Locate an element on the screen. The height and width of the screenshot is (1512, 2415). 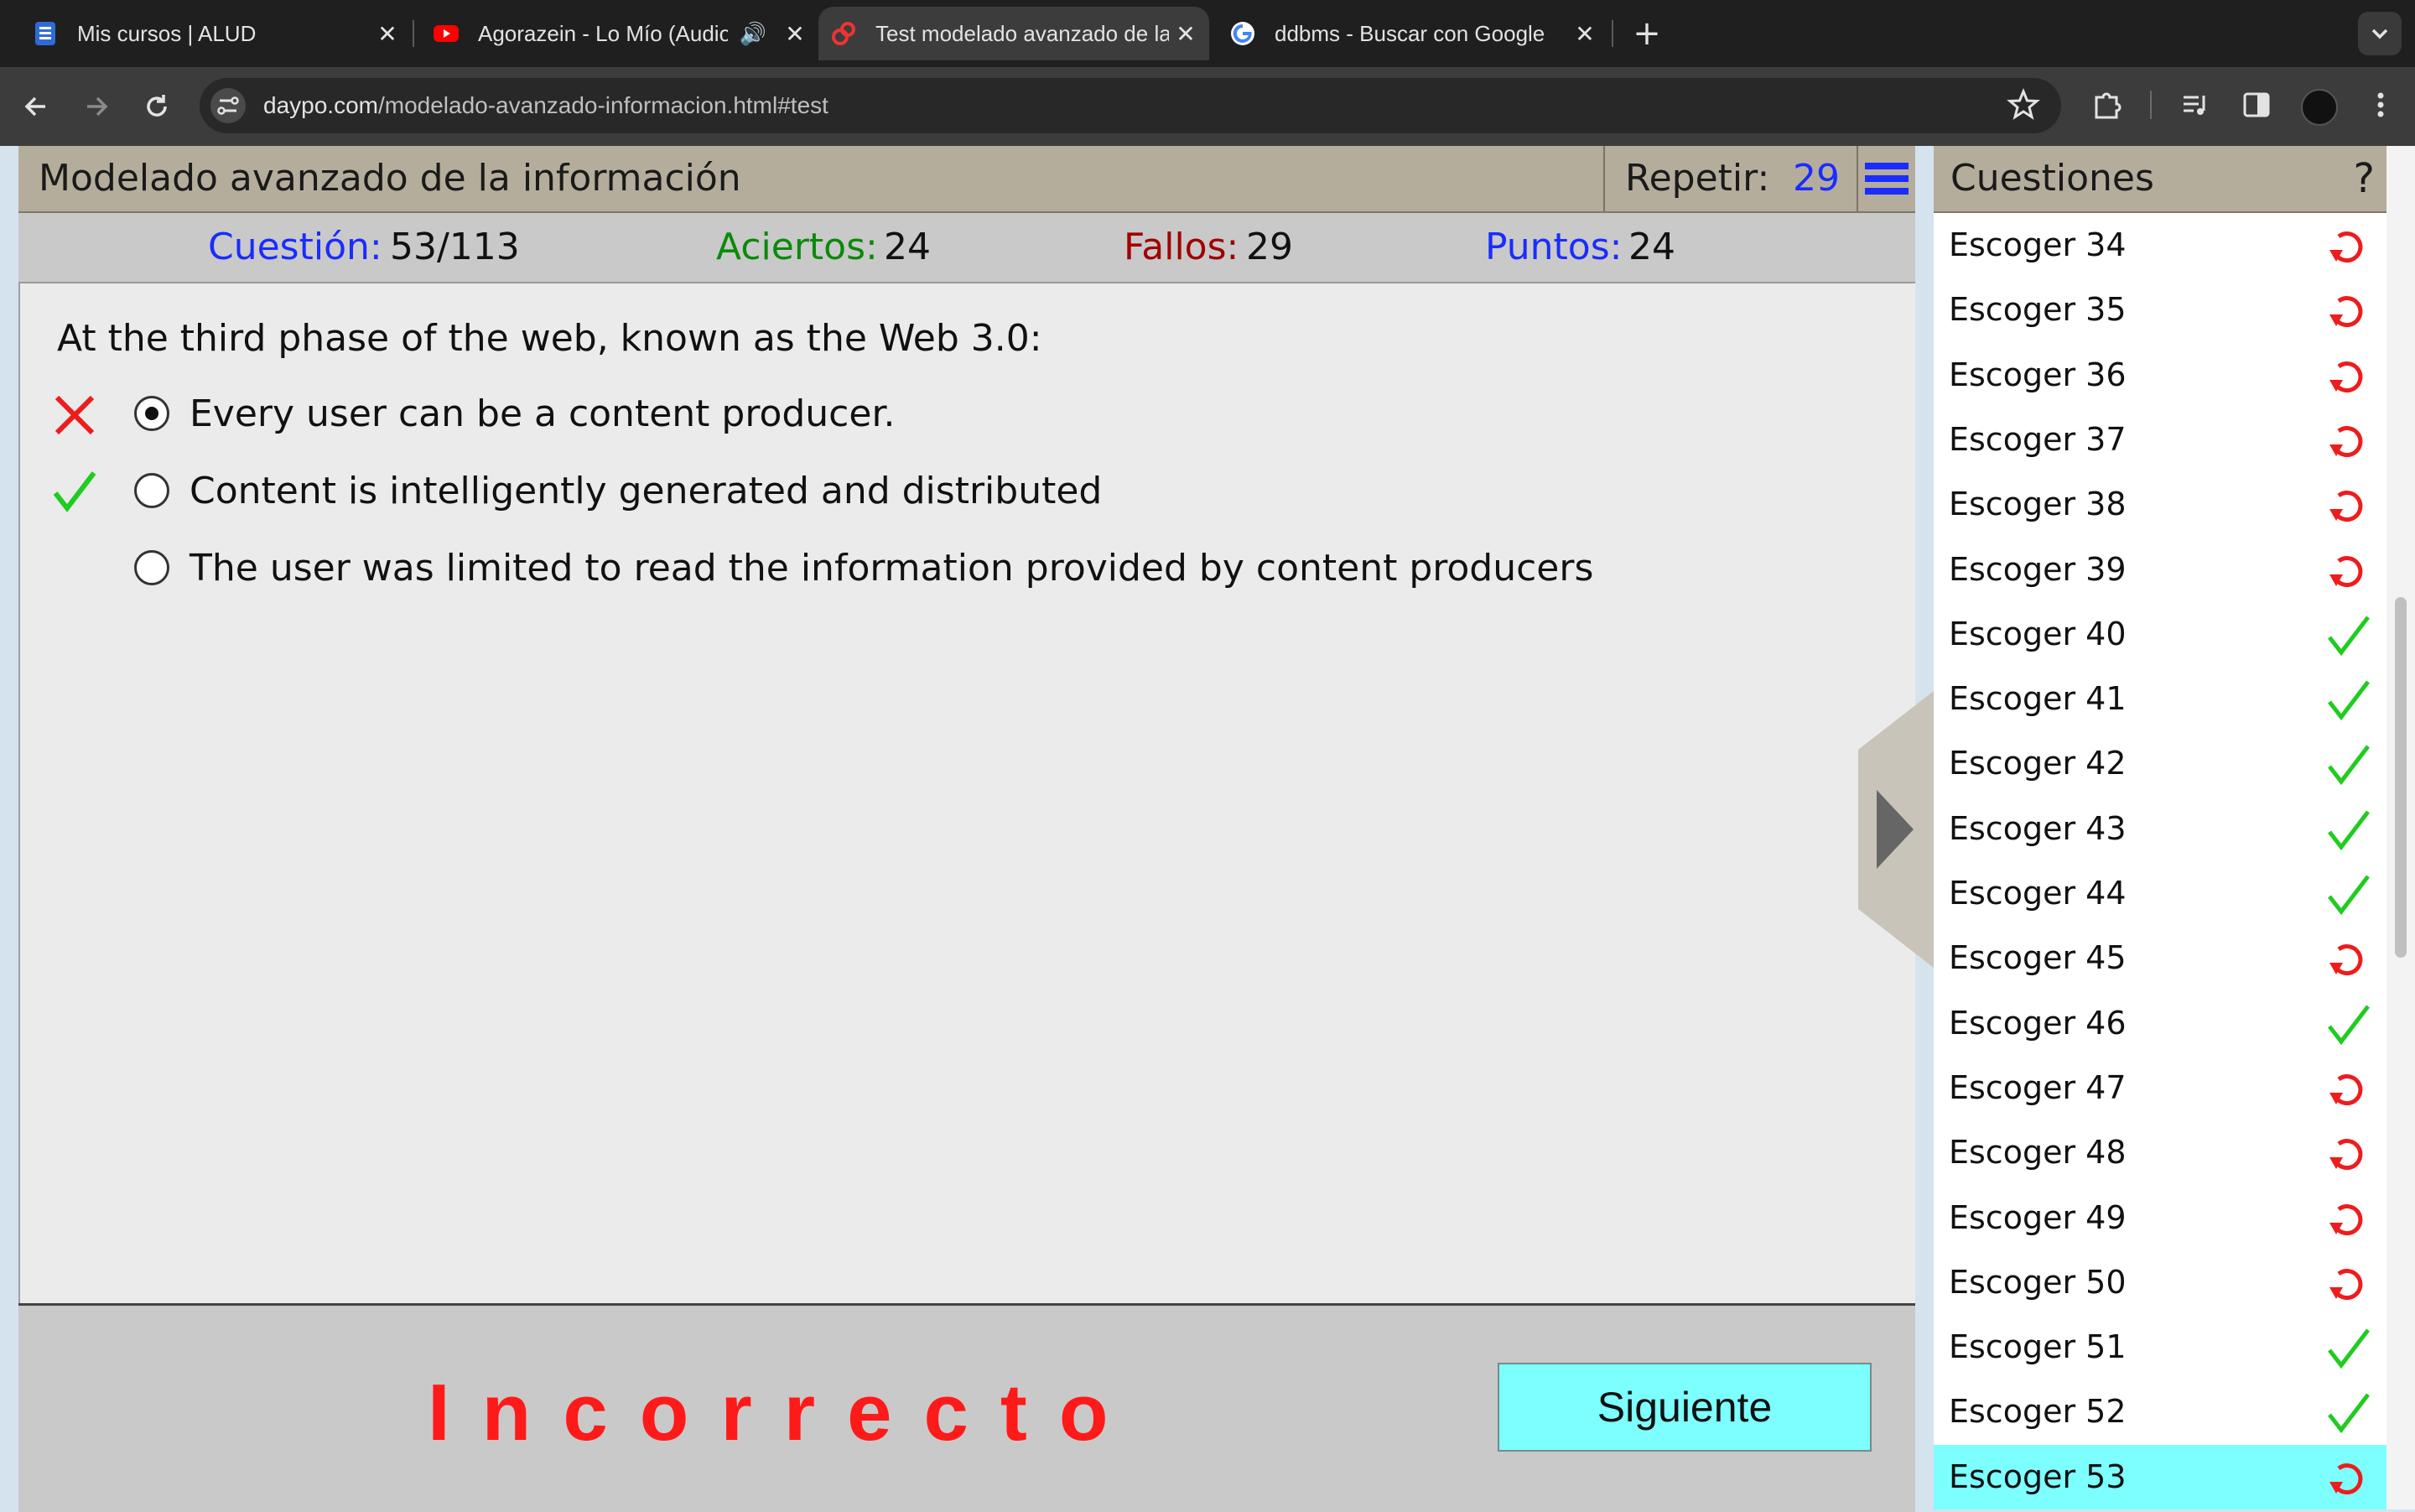
cross-icon is located at coordinates (75, 415).